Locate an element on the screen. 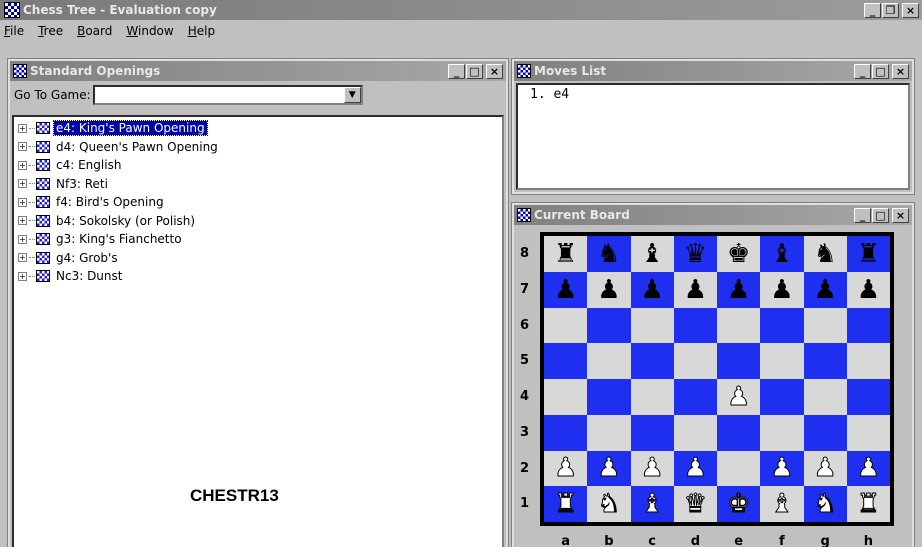 Image resolution: width=922 pixels, height=547 pixels. moves-list: 1. e4 is located at coordinates (713, 136).